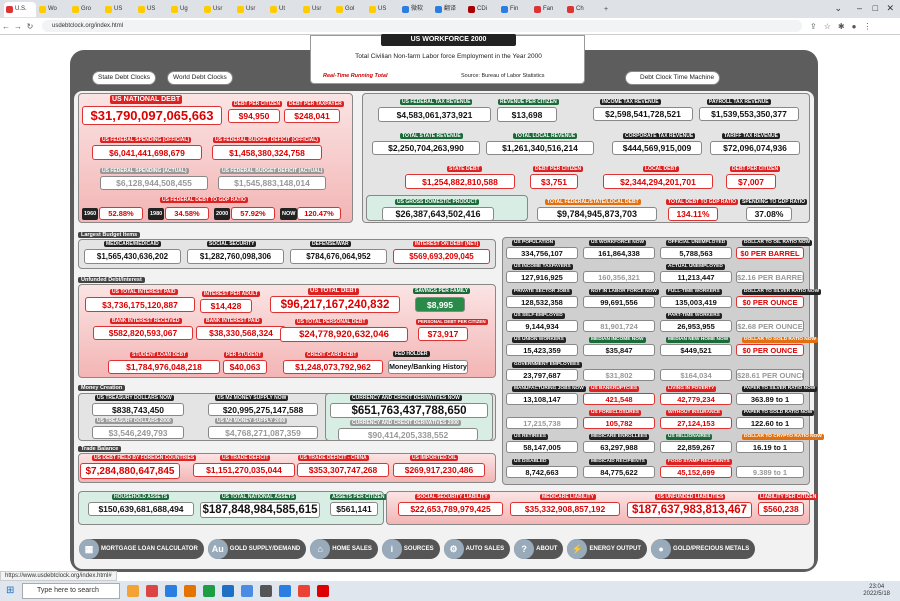 The height and width of the screenshot is (601, 900). What do you see at coordinates (558, 169) in the screenshot?
I see `state-debt-per-label: DEBT PER CITIZEN` at bounding box center [558, 169].